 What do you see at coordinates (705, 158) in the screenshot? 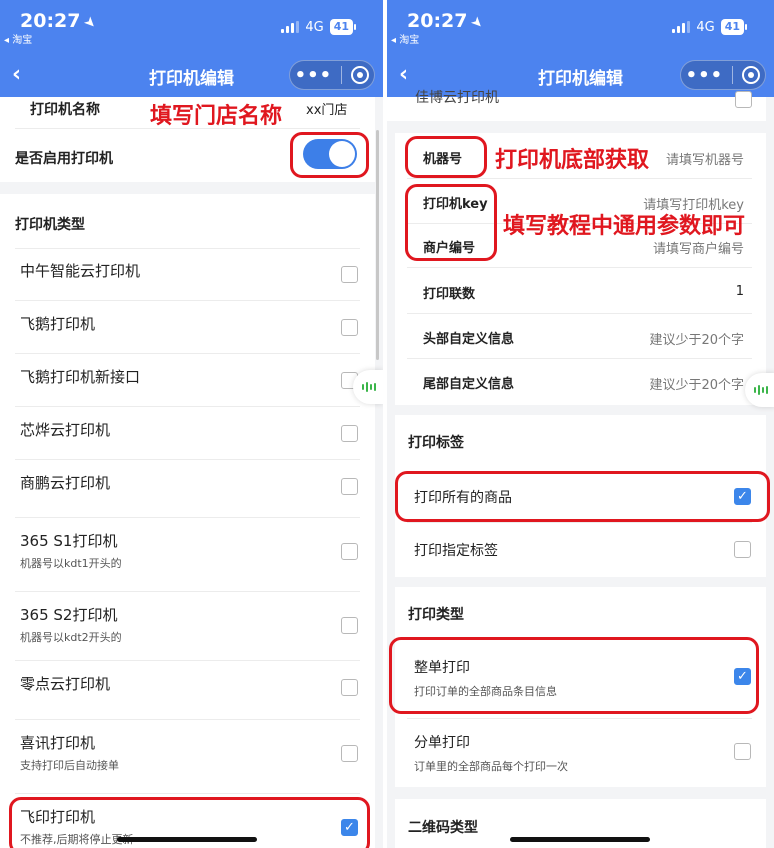
I see `field-input: 请填写机器号` at bounding box center [705, 158].